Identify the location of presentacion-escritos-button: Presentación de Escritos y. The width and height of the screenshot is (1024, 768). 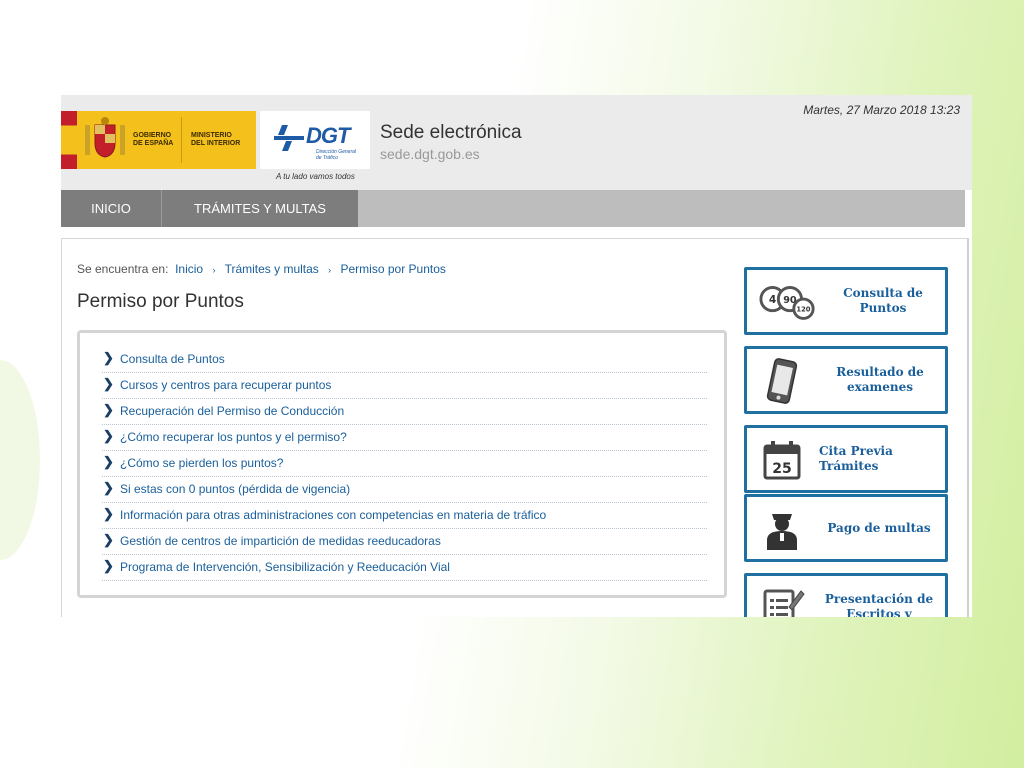
(846, 595).